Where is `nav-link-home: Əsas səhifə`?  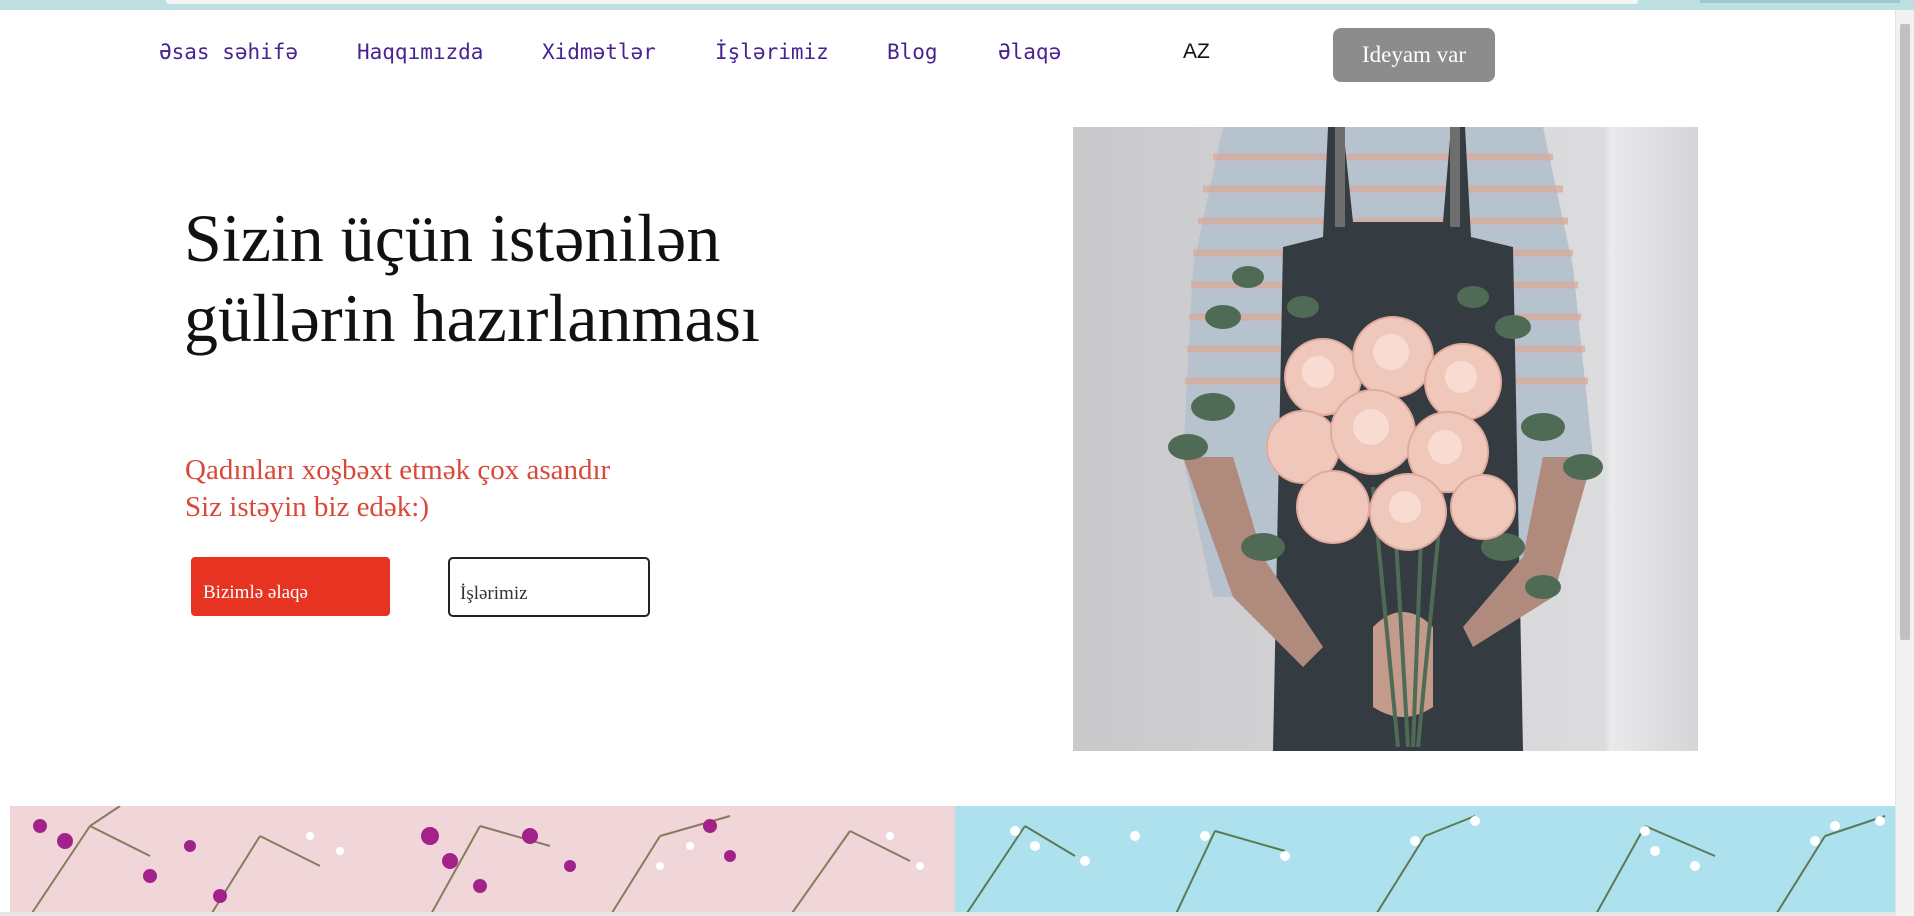 nav-link-home: Əsas səhifə is located at coordinates (228, 52).